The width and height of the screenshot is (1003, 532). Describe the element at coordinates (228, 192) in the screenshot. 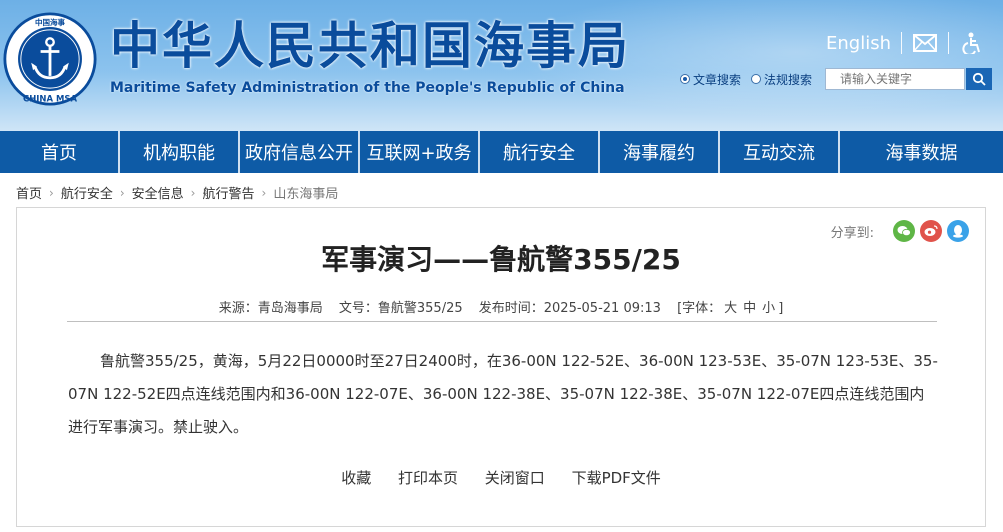

I see `breadcrumb-item-navigation-warning: 航行警告` at that location.